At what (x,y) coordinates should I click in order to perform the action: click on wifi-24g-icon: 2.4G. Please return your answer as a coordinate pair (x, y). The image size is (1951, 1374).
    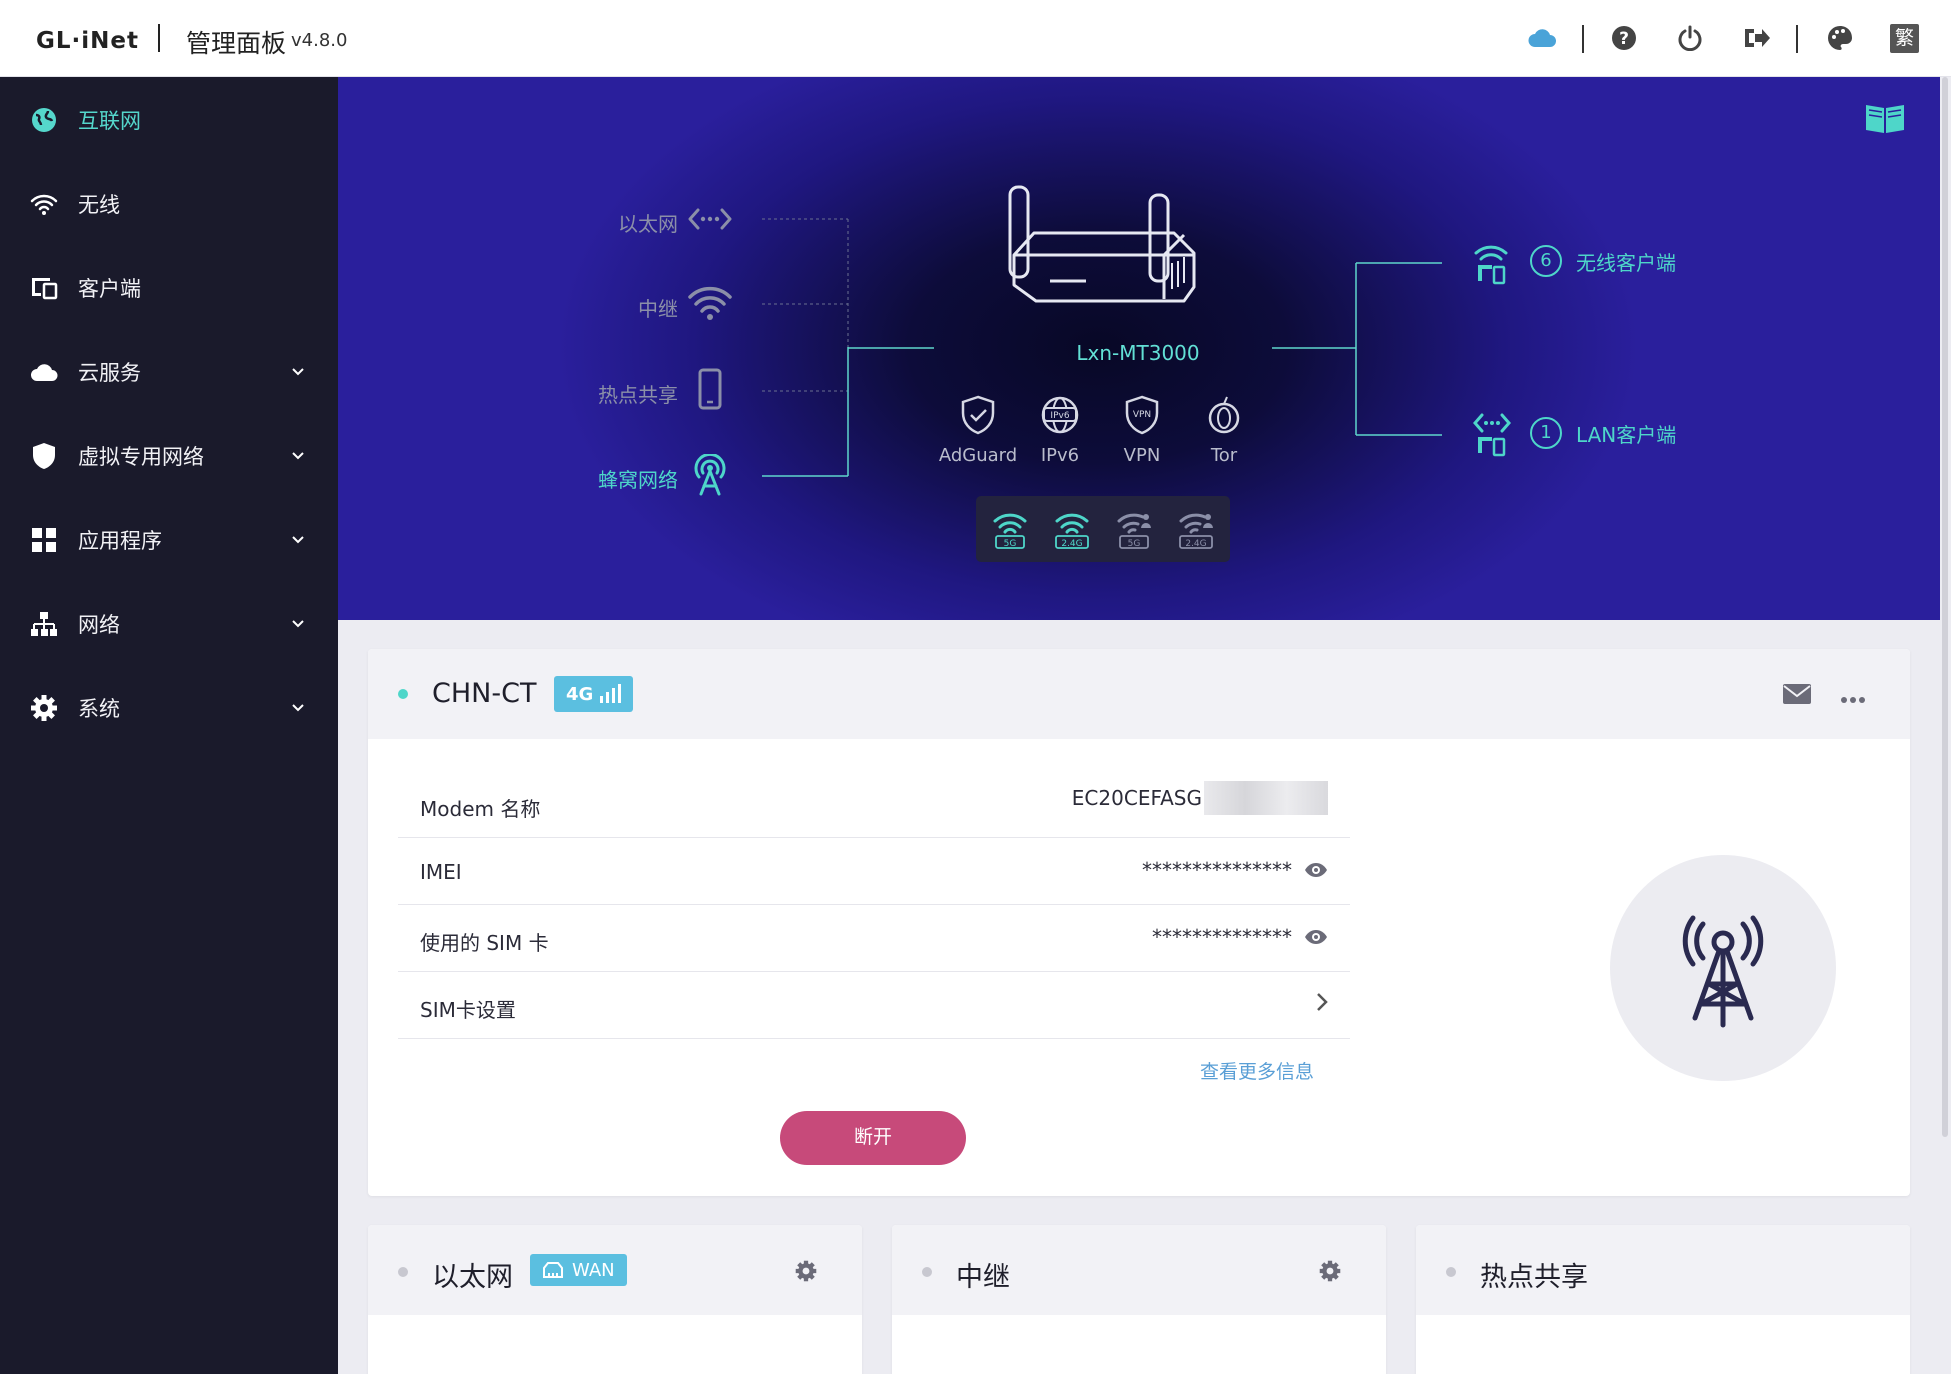
    Looking at the image, I should click on (1072, 529).